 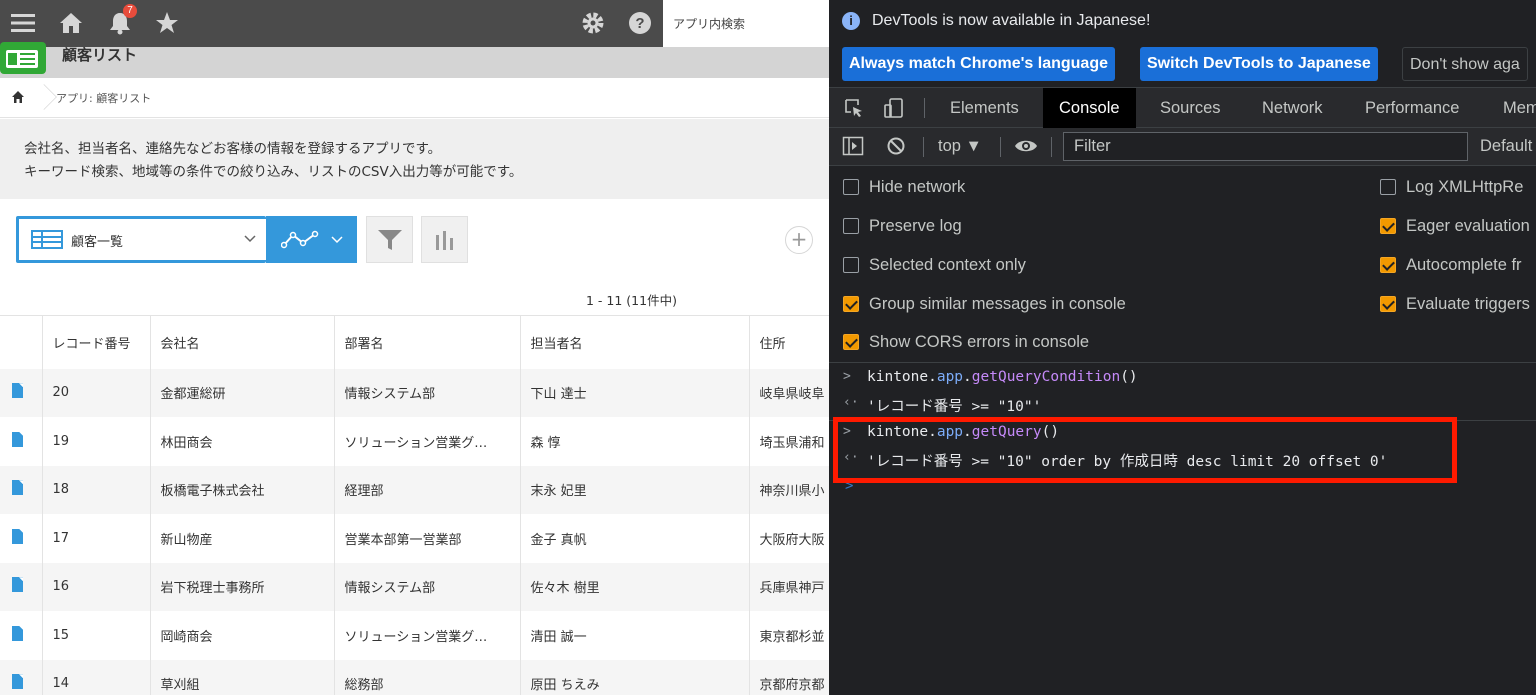 I want to click on filter-button, so click(x=389, y=239).